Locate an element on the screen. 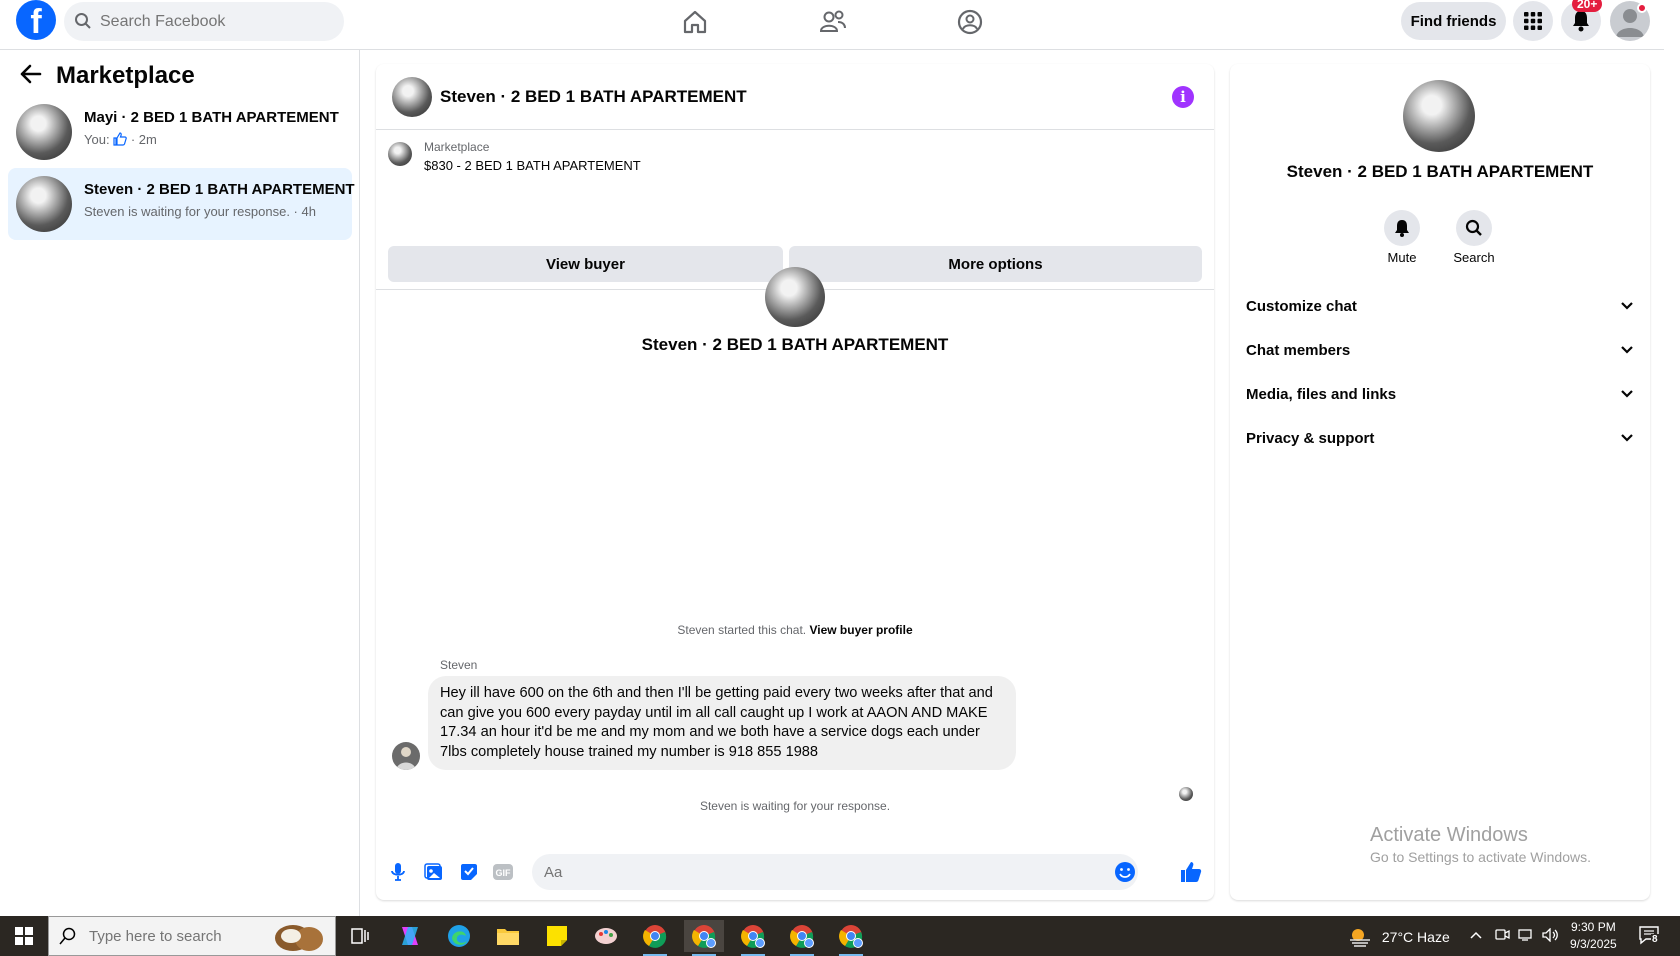  chrome-profile-5-icon is located at coordinates (851, 938).